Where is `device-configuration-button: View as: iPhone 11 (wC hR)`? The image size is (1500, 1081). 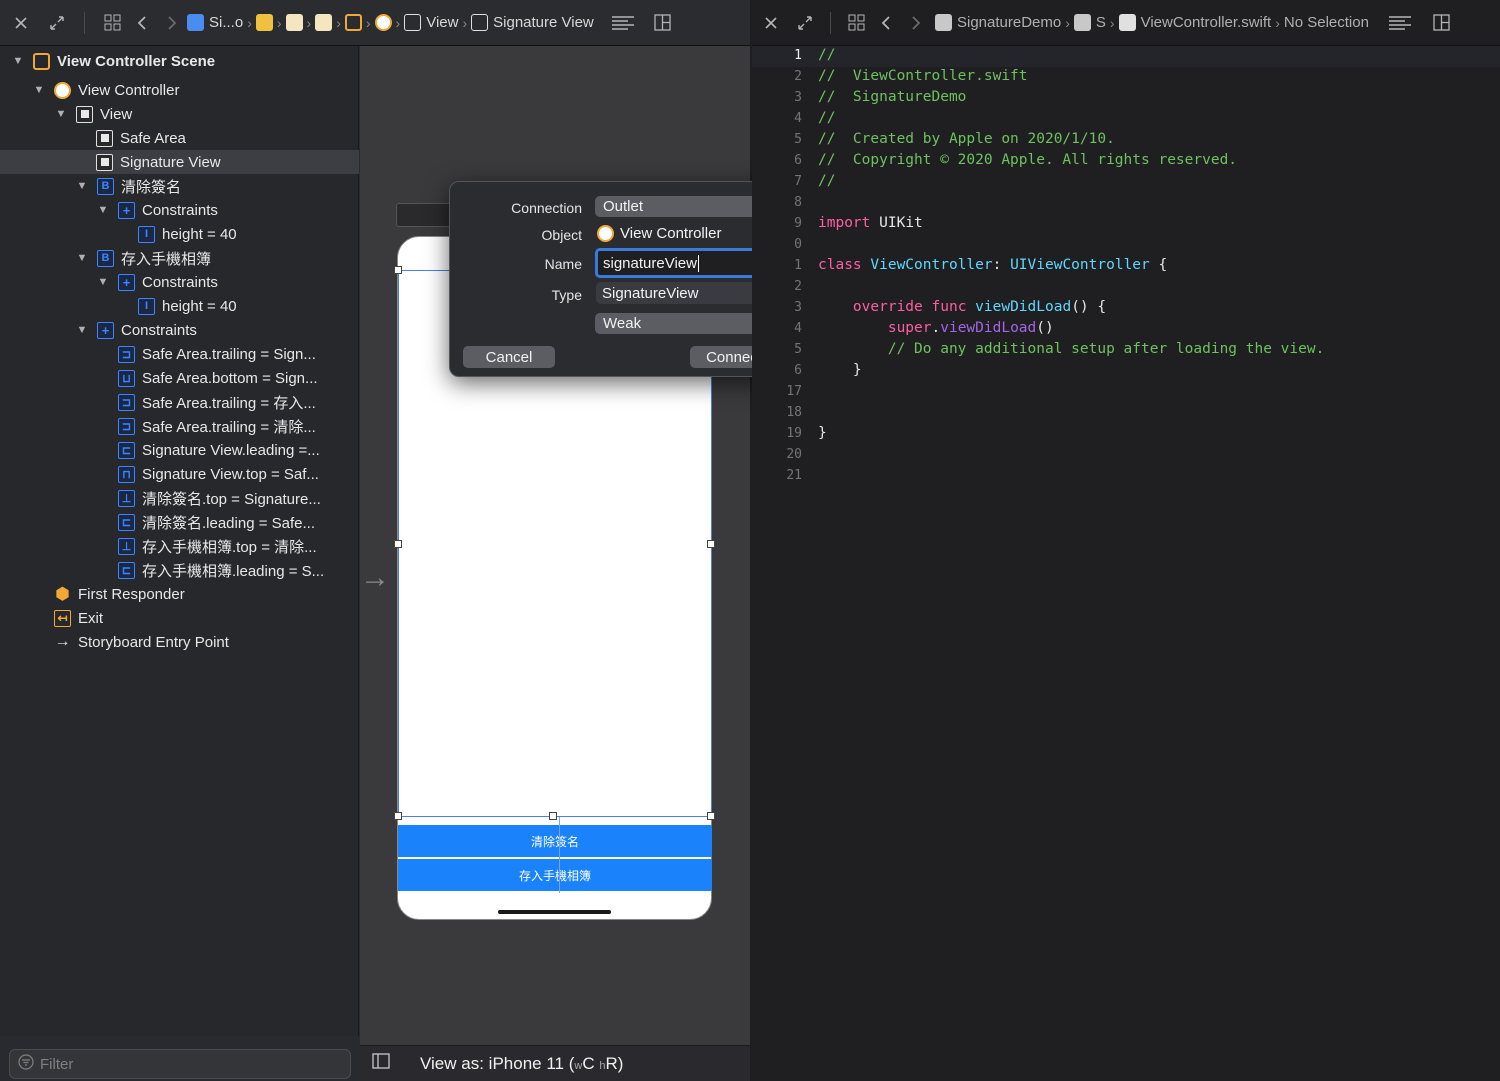 device-configuration-button: View as: iPhone 11 (wC hR) is located at coordinates (521, 1064).